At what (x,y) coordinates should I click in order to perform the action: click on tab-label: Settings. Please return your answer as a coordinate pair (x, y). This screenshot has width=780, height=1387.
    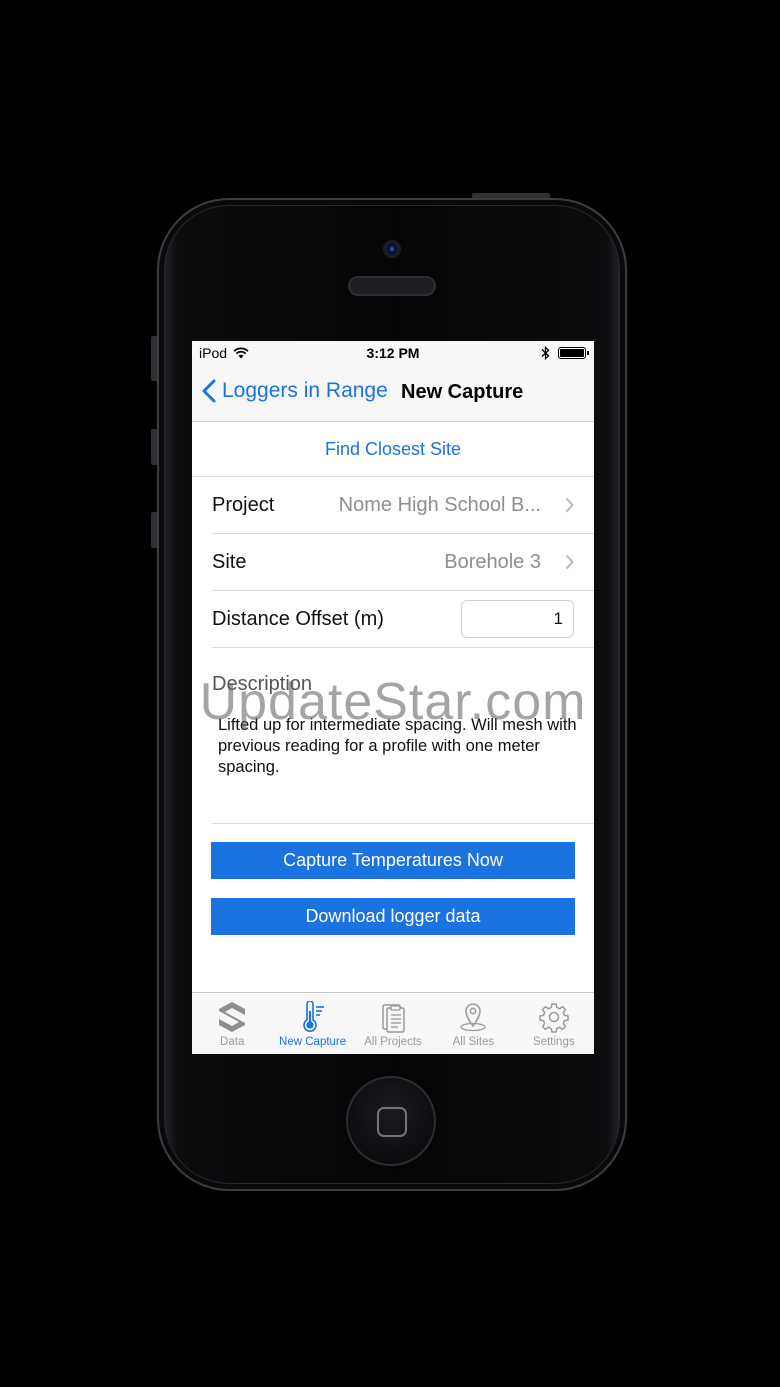
    Looking at the image, I should click on (554, 1042).